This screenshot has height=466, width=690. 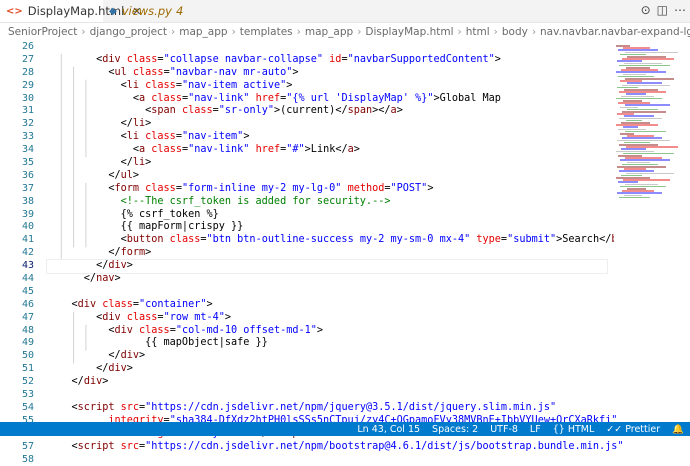 I want to click on breadcrumb-item: body, so click(x=515, y=32).